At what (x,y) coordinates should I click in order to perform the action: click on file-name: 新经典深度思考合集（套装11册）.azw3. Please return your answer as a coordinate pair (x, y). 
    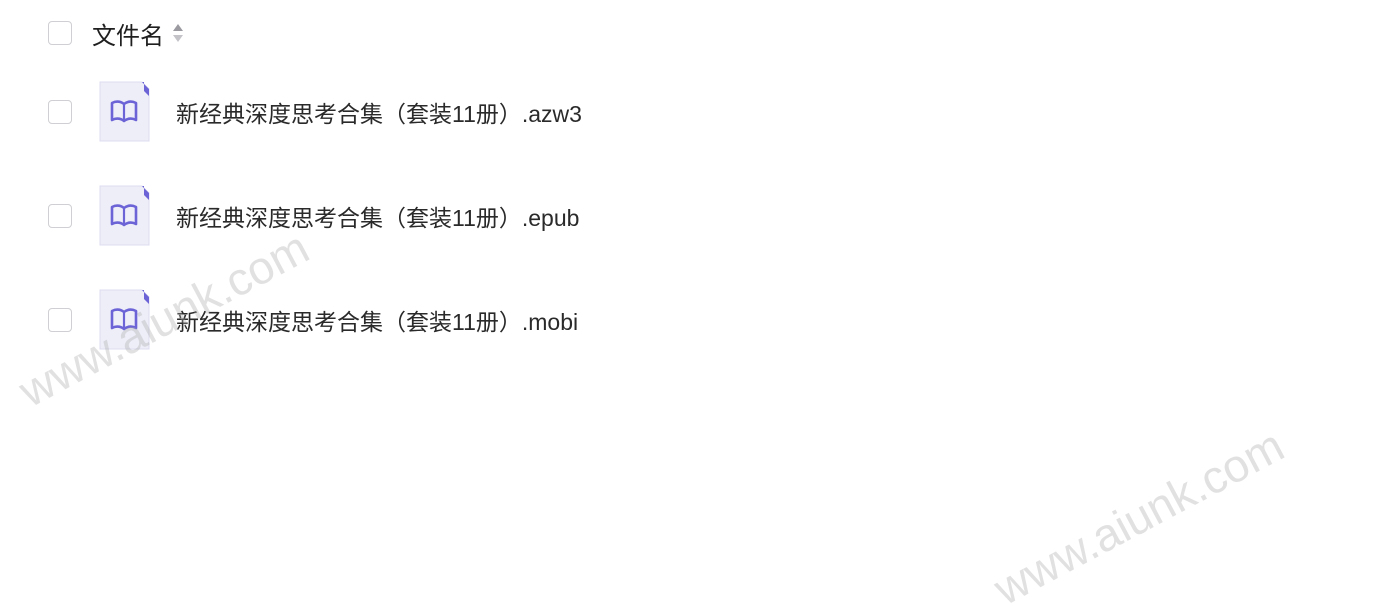
    Looking at the image, I should click on (379, 112).